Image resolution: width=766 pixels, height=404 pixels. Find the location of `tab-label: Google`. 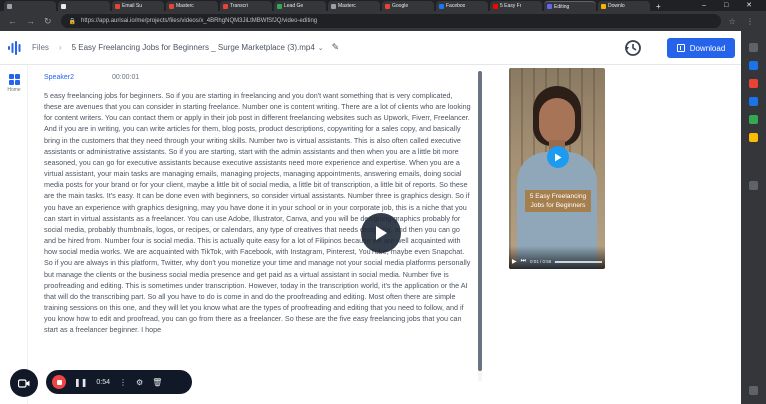

tab-label: Google is located at coordinates (400, 6).